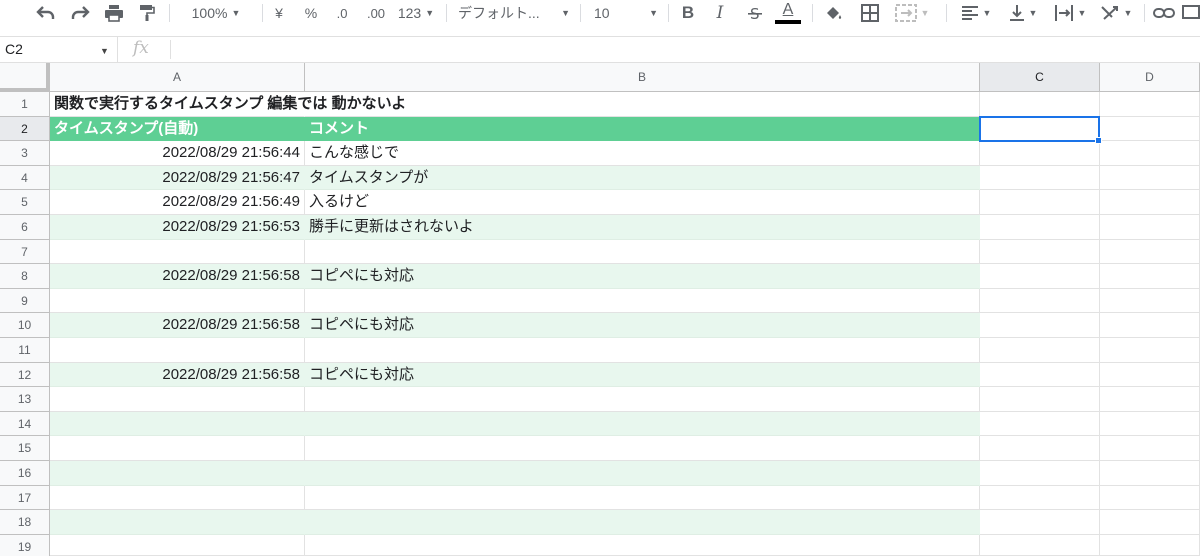 This screenshot has height=556, width=1200. I want to click on cell-d19, so click(1150, 545).